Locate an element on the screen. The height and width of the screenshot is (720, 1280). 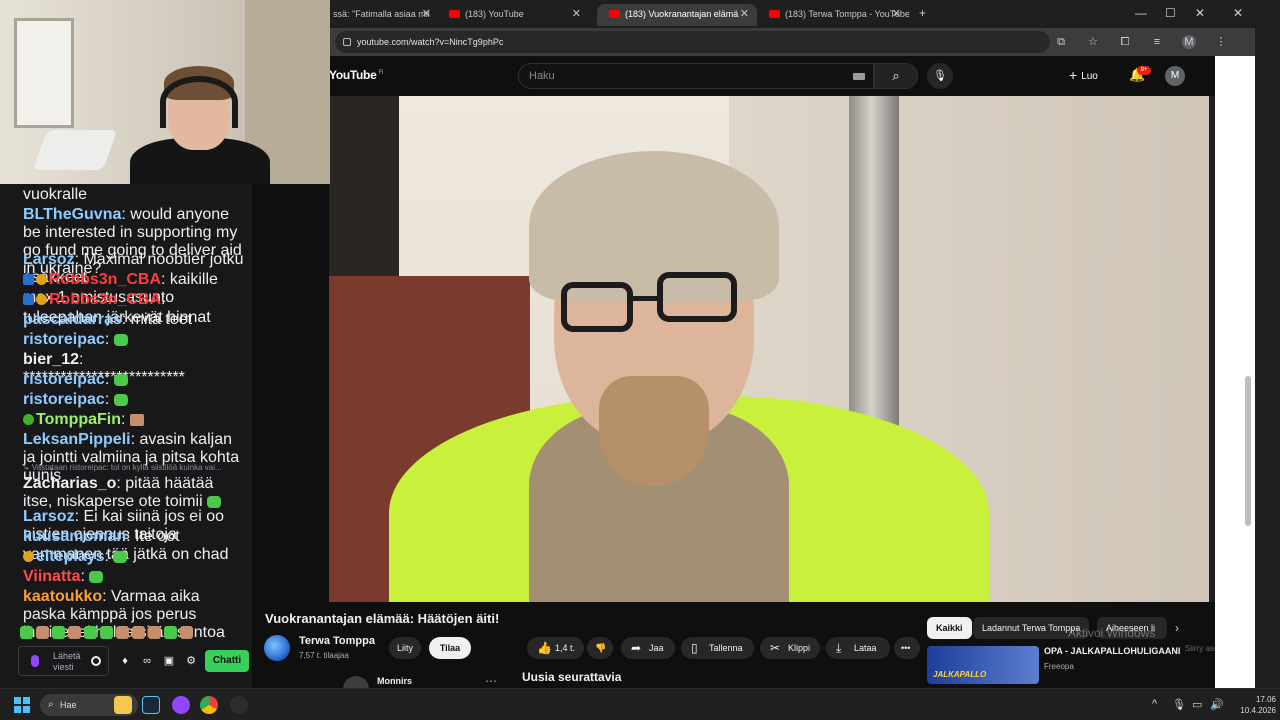
new-tab-button: + is located at coordinates (922, 13).